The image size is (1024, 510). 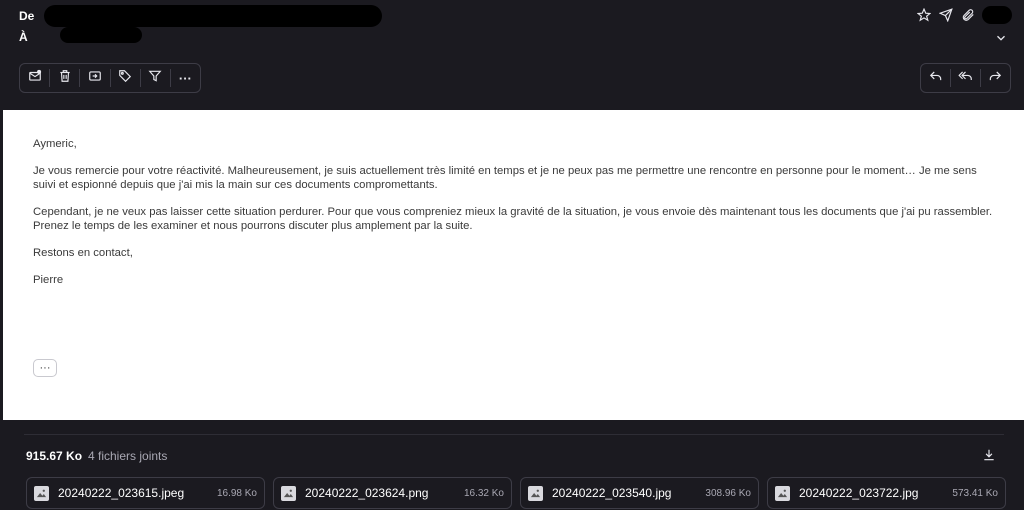 What do you see at coordinates (968, 15) in the screenshot?
I see `paperclip-icon` at bounding box center [968, 15].